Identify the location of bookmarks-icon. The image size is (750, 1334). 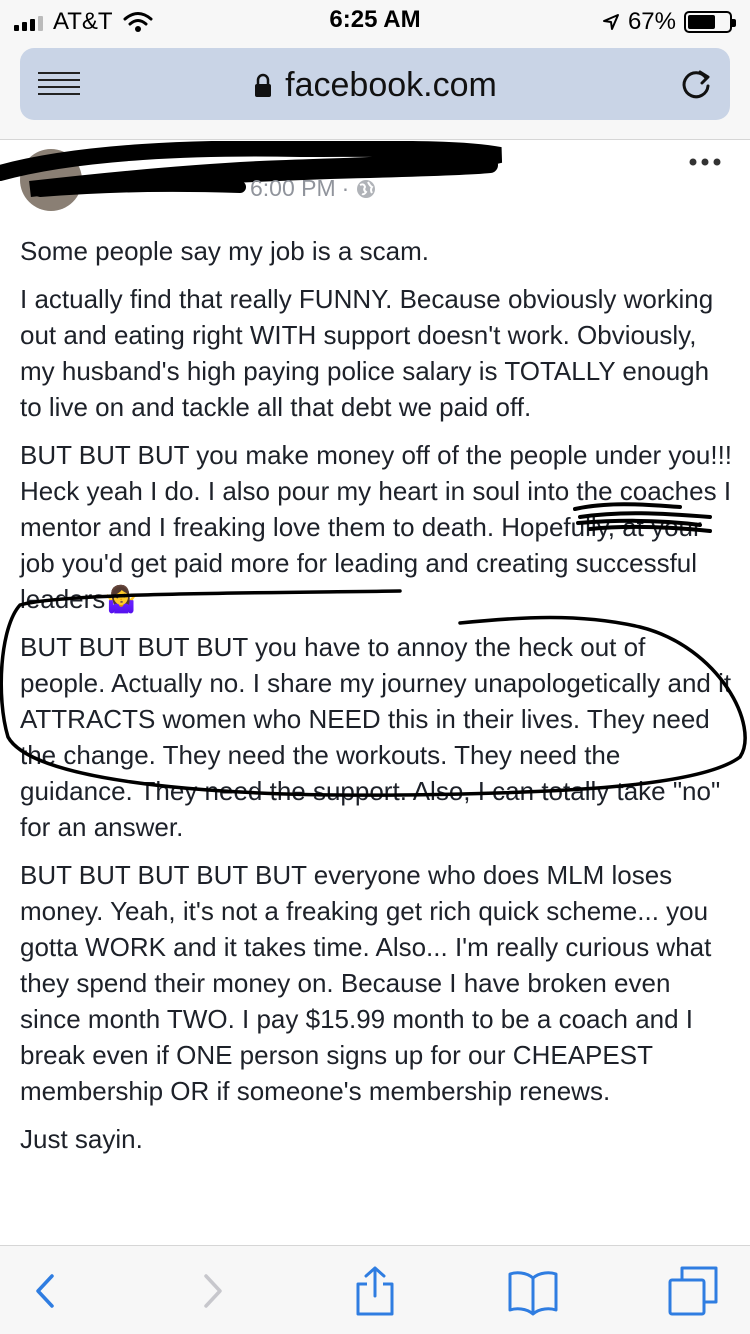
(533, 1291).